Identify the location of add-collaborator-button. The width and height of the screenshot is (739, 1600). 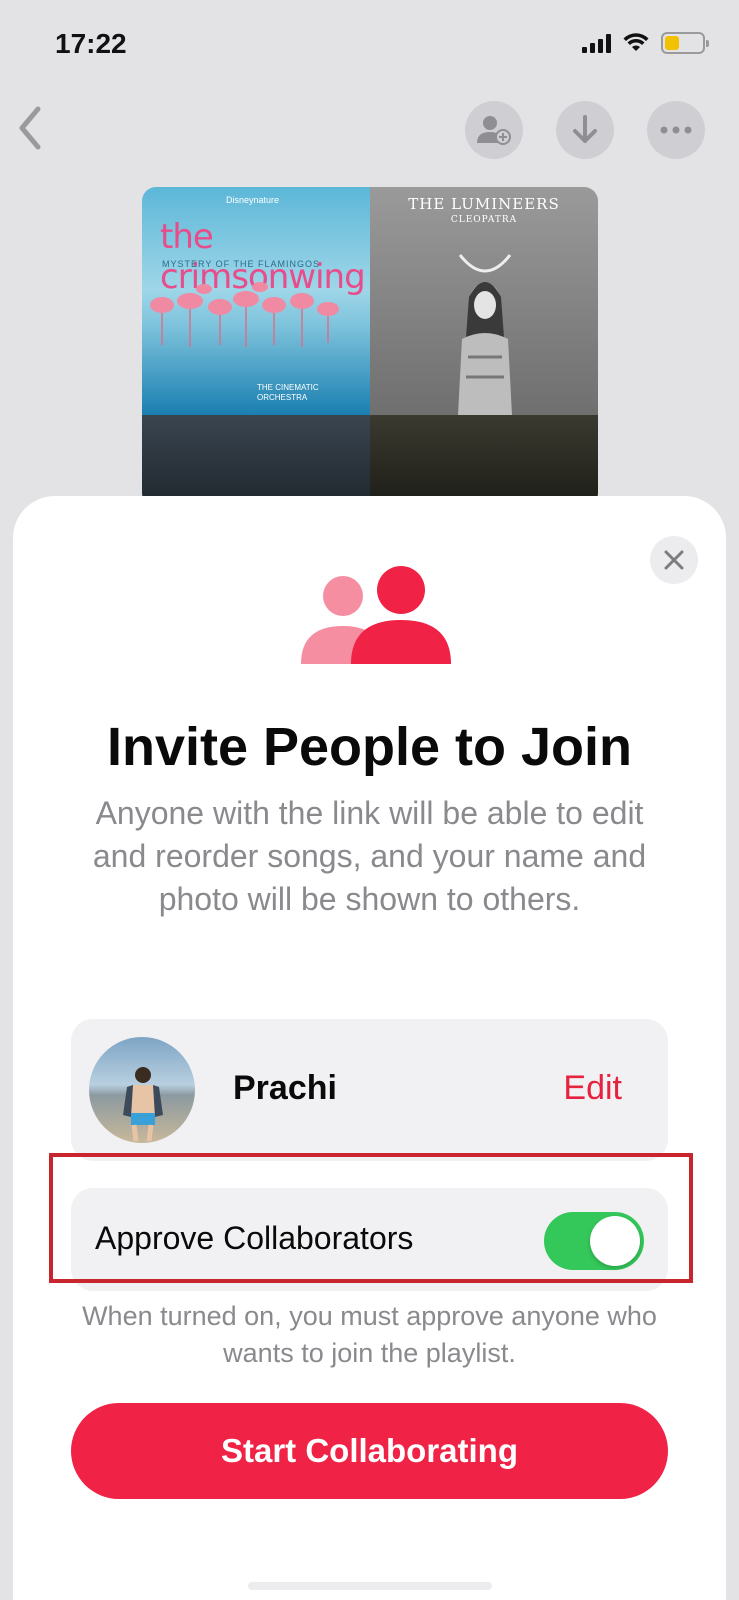
(494, 130).